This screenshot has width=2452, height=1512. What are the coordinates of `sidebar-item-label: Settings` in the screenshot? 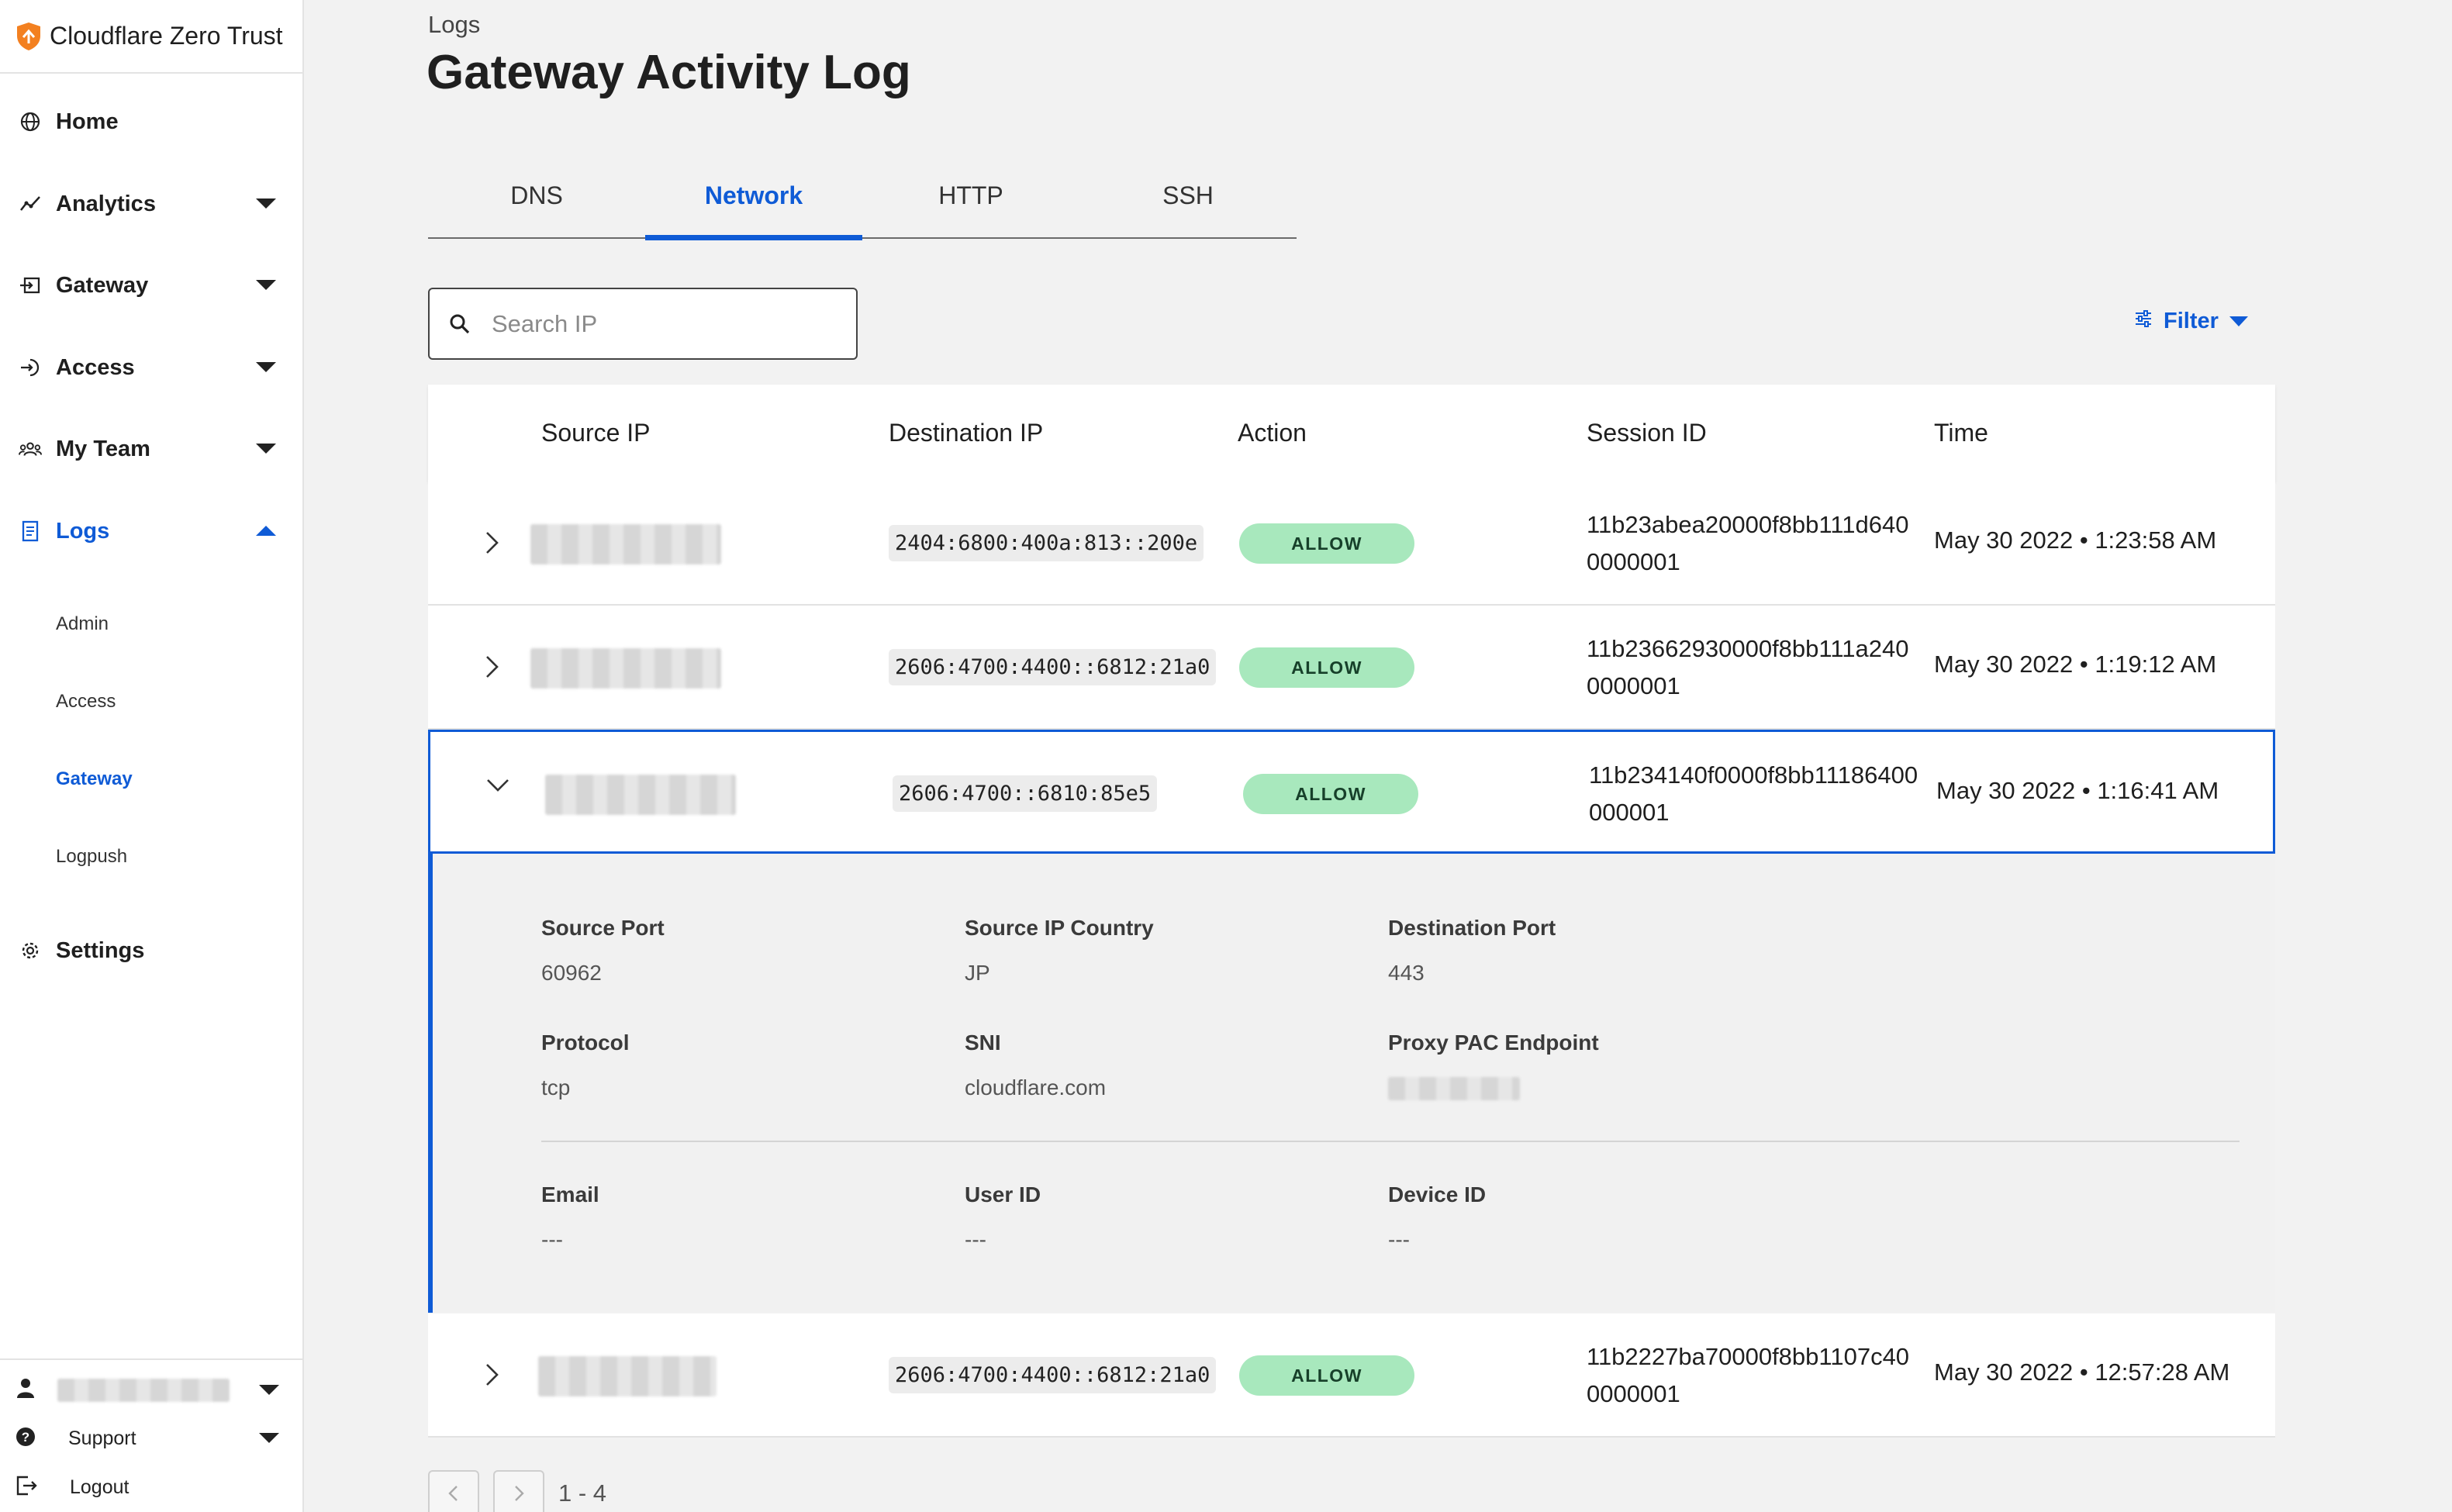 It's located at (100, 950).